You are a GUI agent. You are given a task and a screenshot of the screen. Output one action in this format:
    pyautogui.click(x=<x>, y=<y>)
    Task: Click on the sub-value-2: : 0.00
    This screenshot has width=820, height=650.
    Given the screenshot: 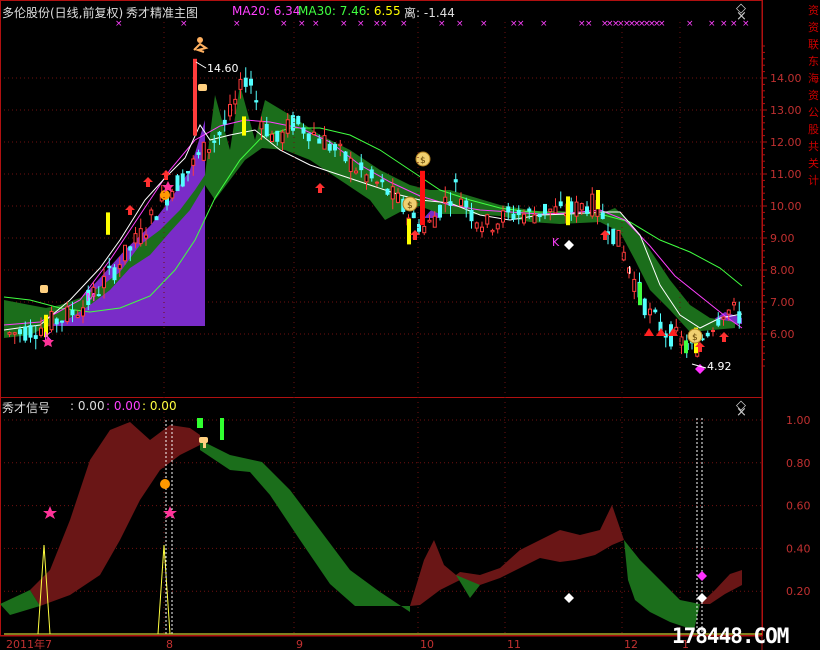 What is the action you would take?
    pyautogui.click(x=123, y=406)
    